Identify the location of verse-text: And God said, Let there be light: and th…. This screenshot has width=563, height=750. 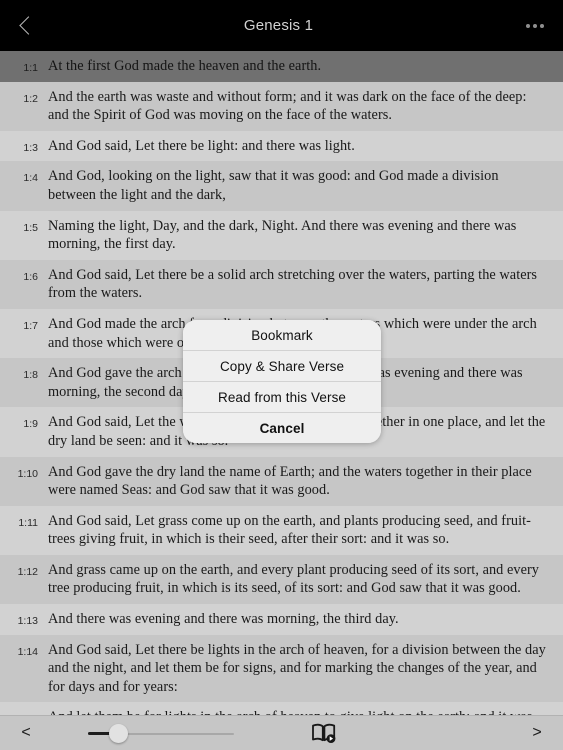
(201, 145).